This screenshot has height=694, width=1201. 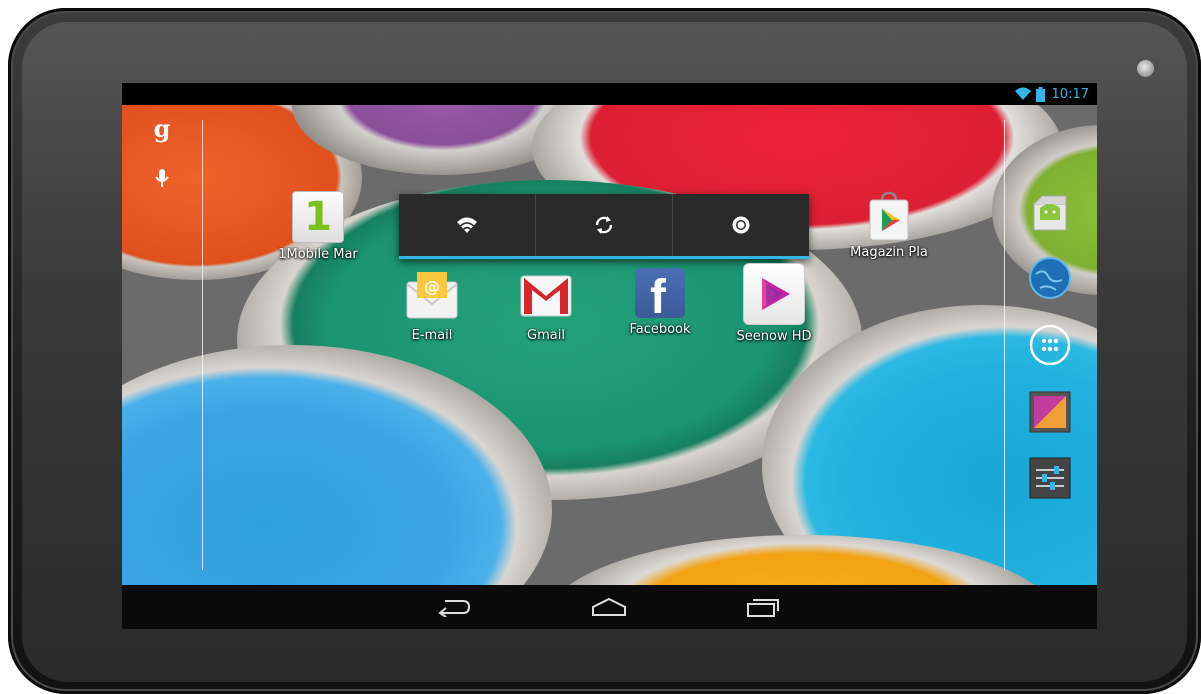 I want to click on recents-button, so click(x=763, y=607).